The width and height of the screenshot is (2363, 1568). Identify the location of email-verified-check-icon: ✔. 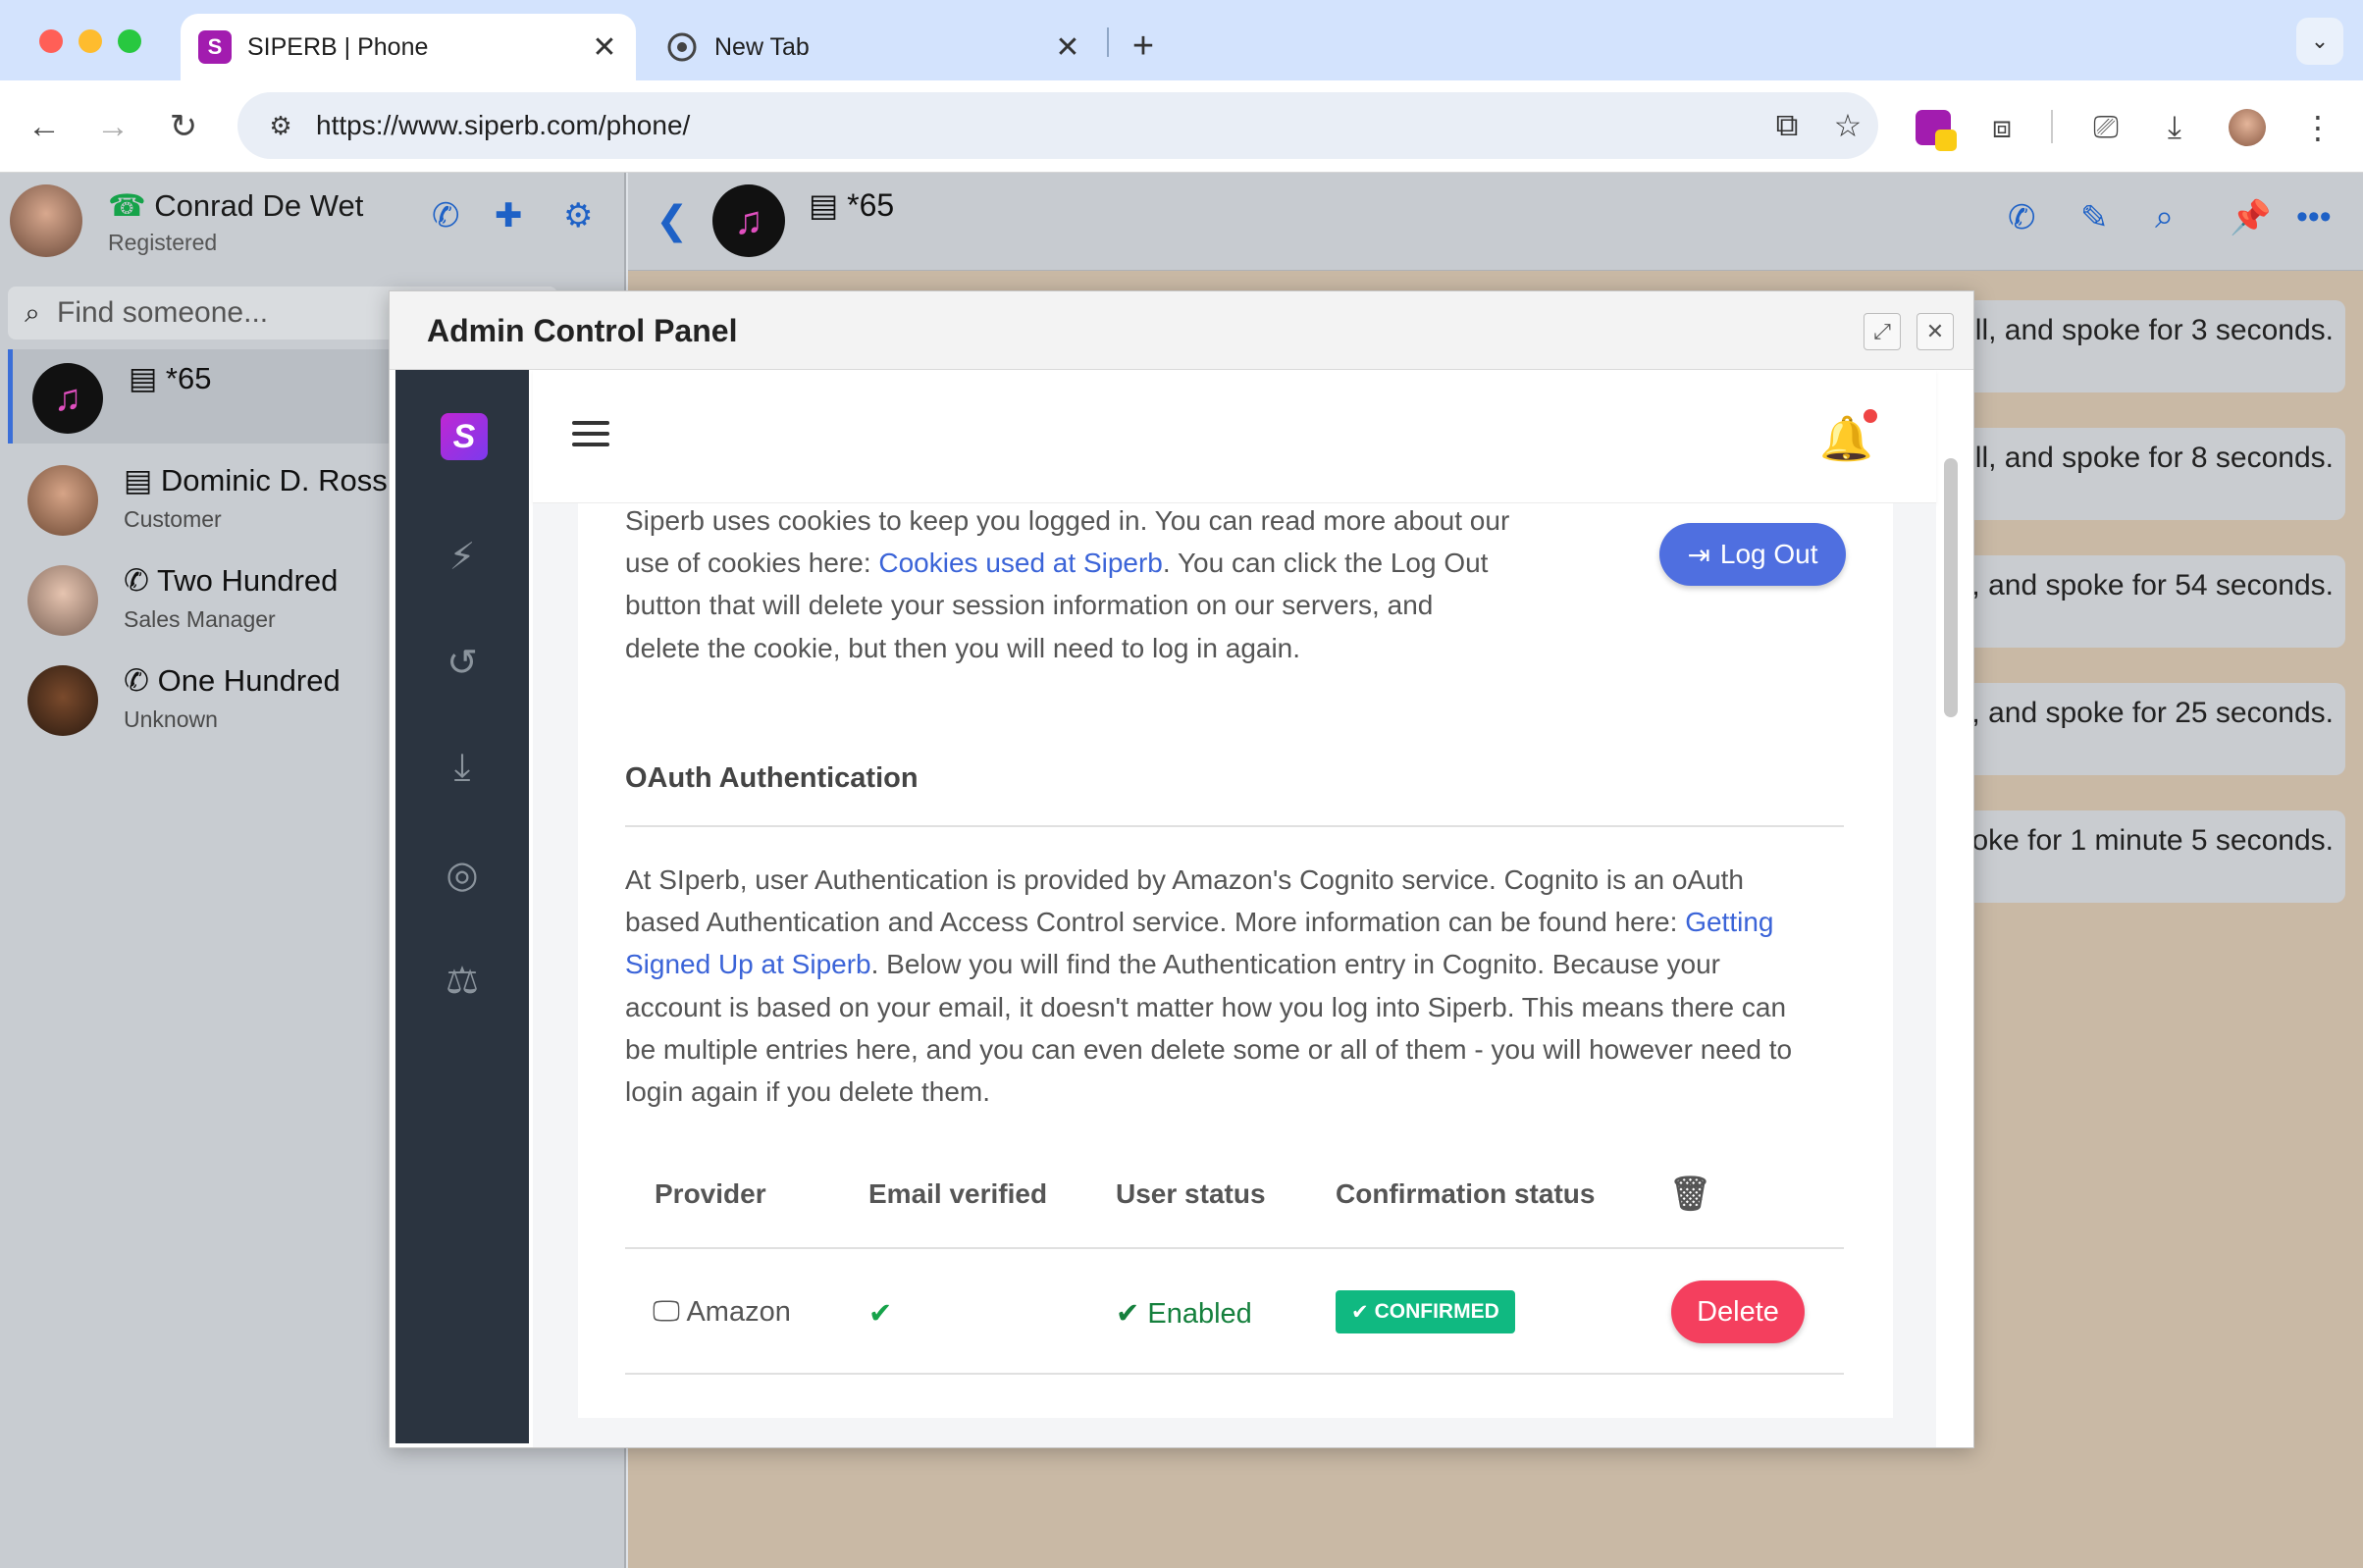
(881, 1314).